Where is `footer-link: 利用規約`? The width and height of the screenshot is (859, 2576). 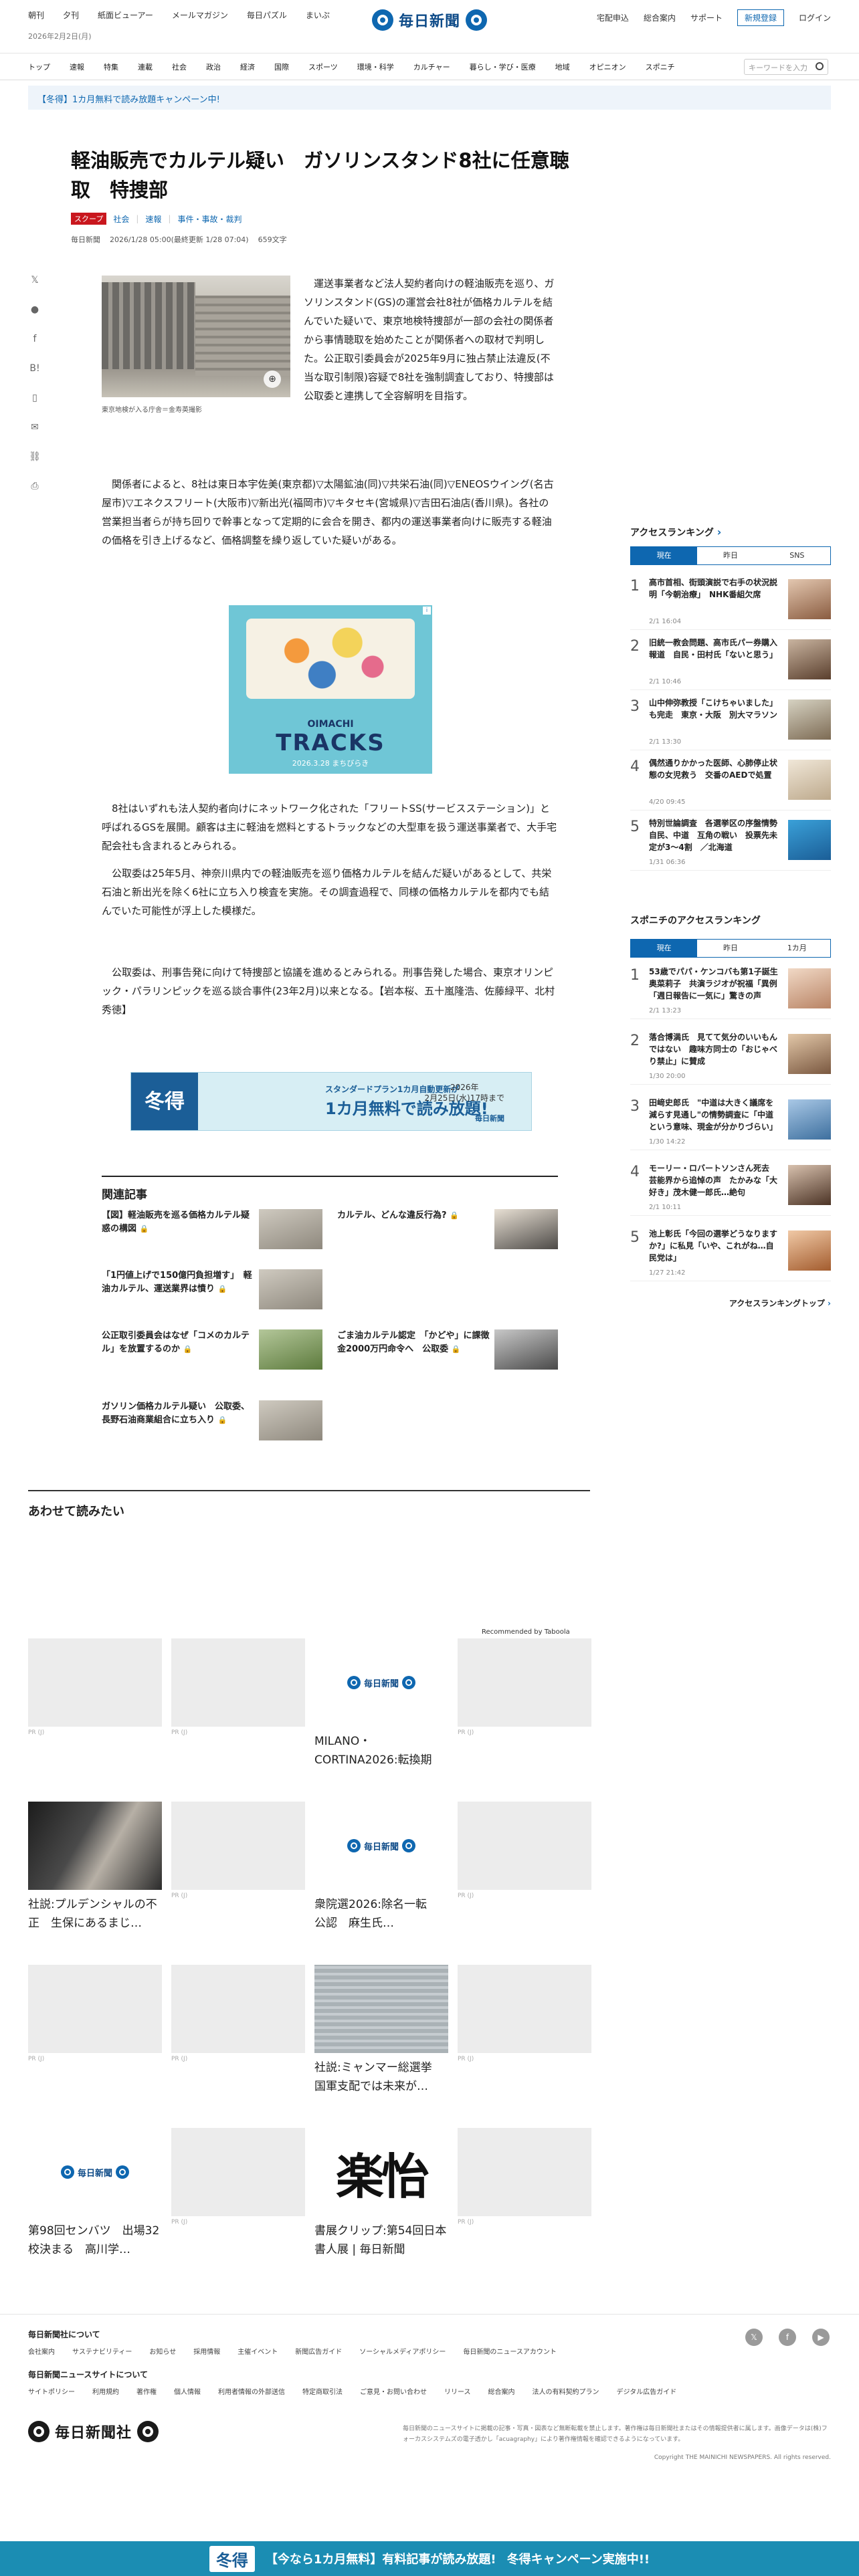 footer-link: 利用規約 is located at coordinates (105, 2391).